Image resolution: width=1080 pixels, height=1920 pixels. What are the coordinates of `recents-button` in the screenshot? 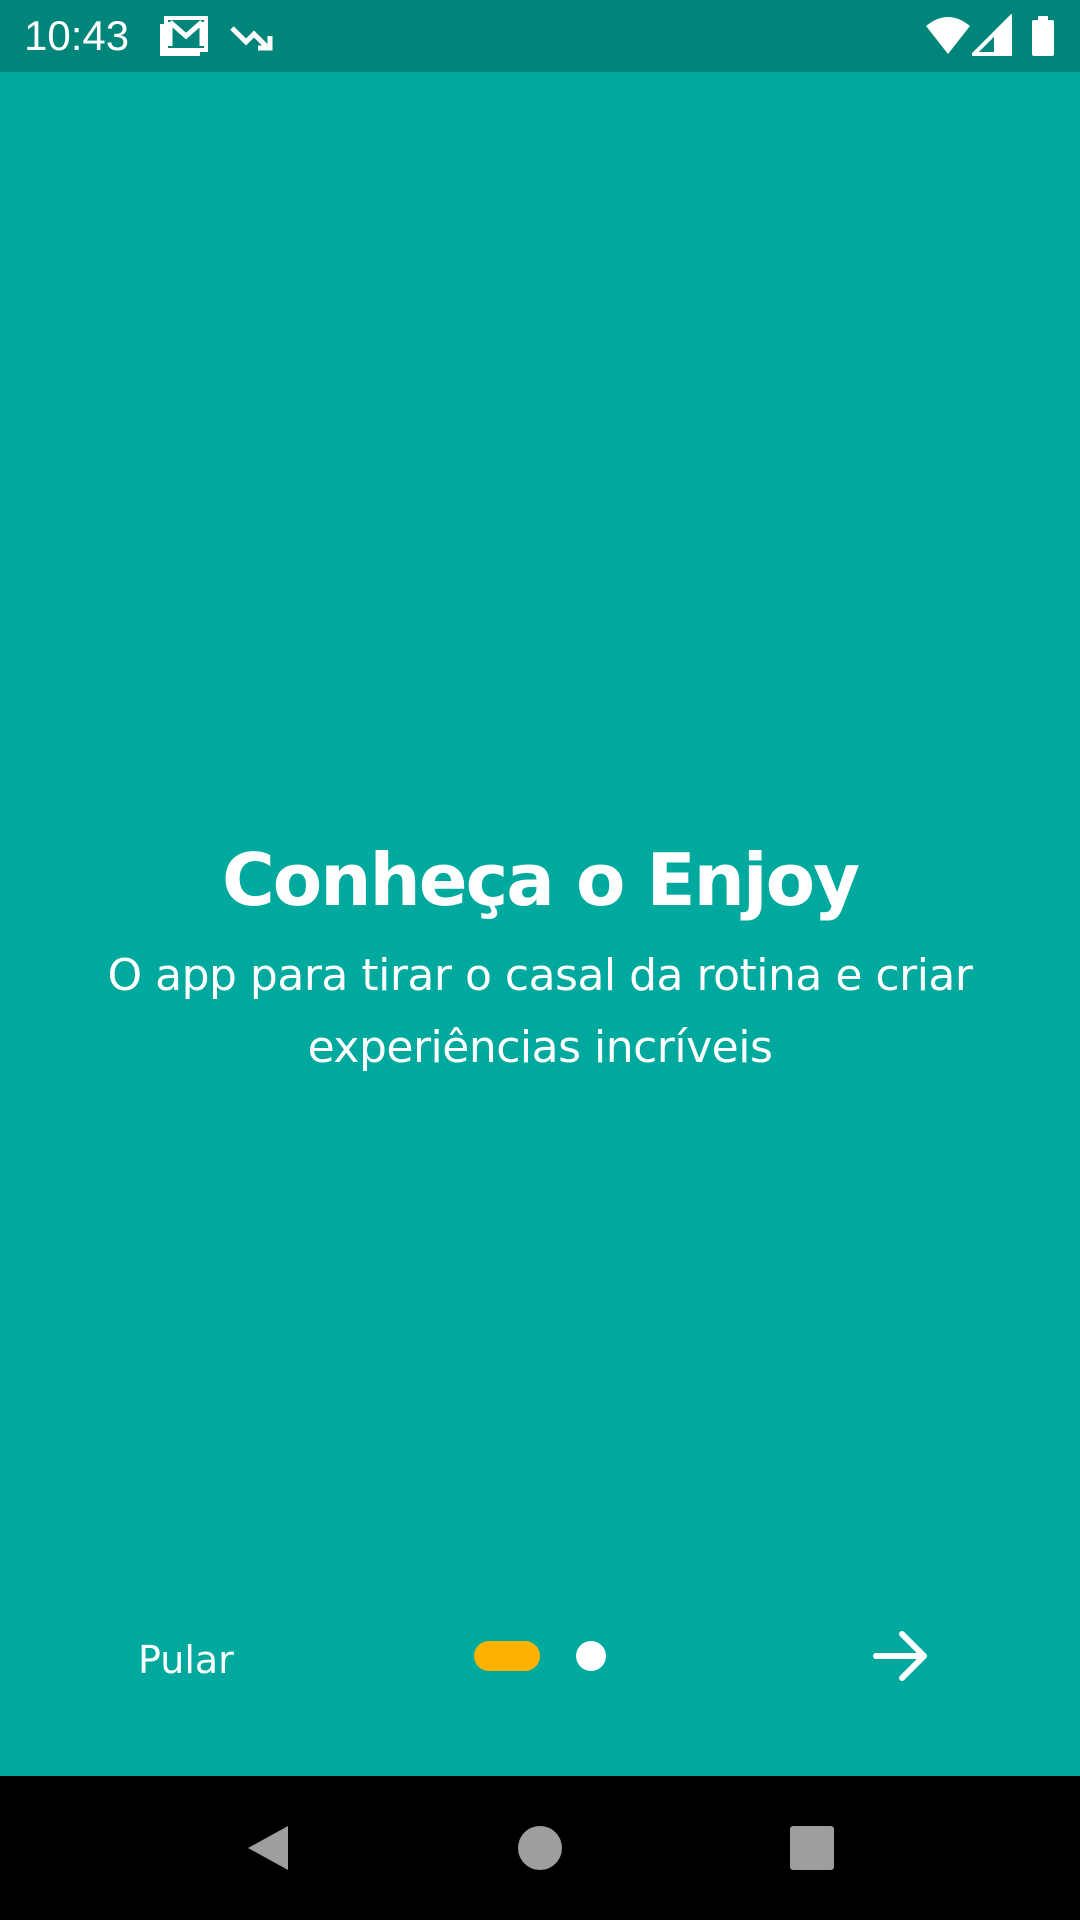 It's located at (812, 1848).